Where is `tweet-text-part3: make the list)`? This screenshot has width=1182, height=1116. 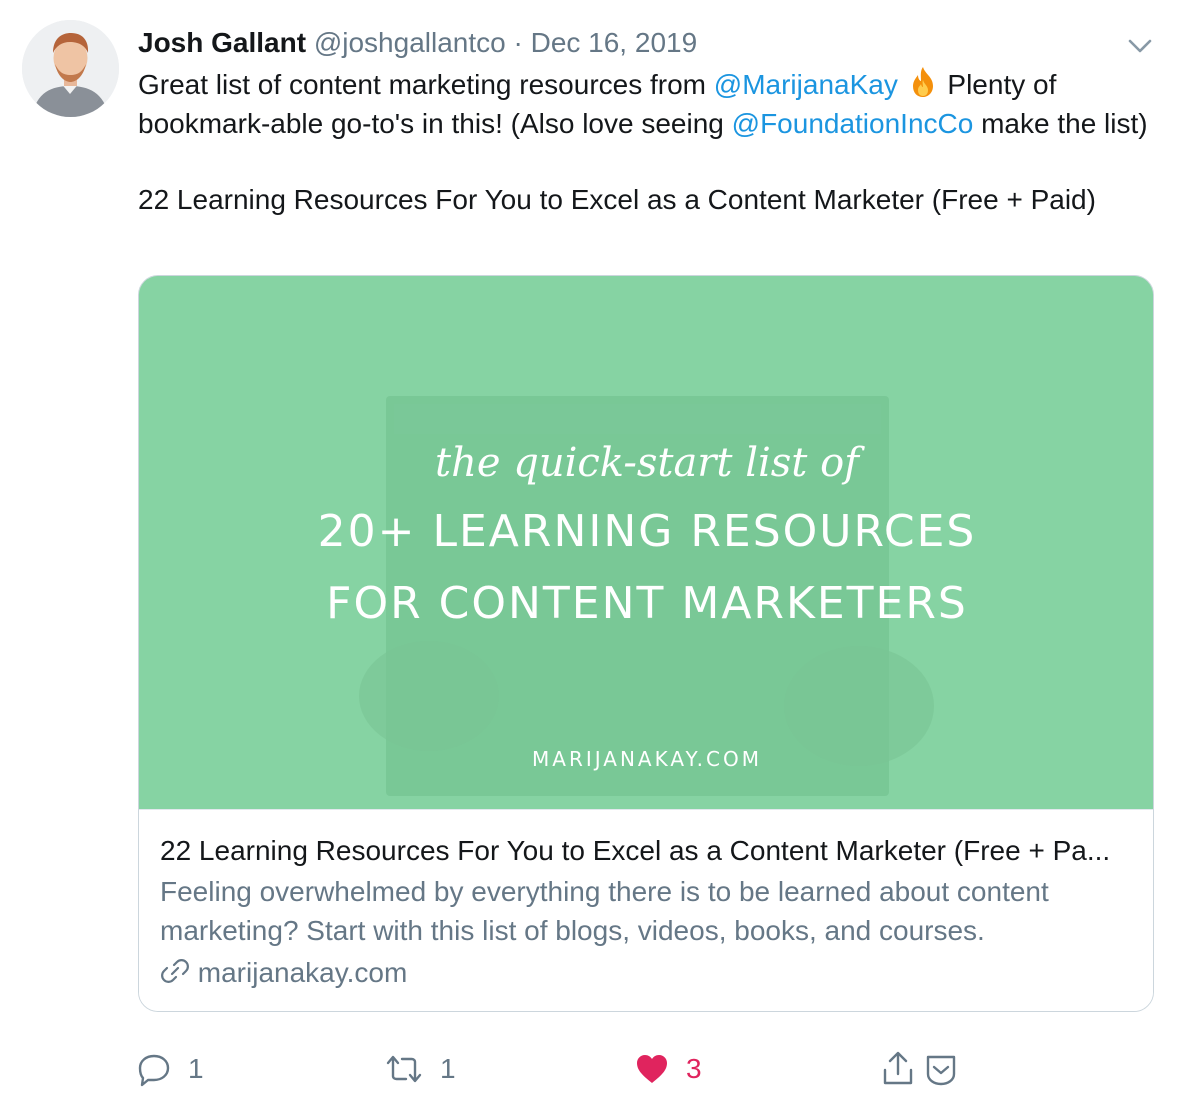
tweet-text-part3: make the list) is located at coordinates (1060, 123).